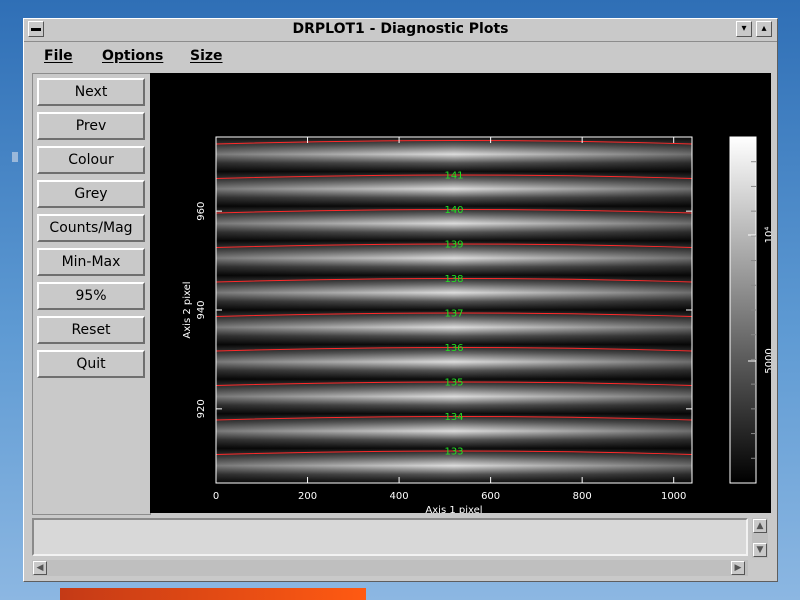 This screenshot has width=800, height=600. I want to click on trace-label: 136, so click(453, 348).